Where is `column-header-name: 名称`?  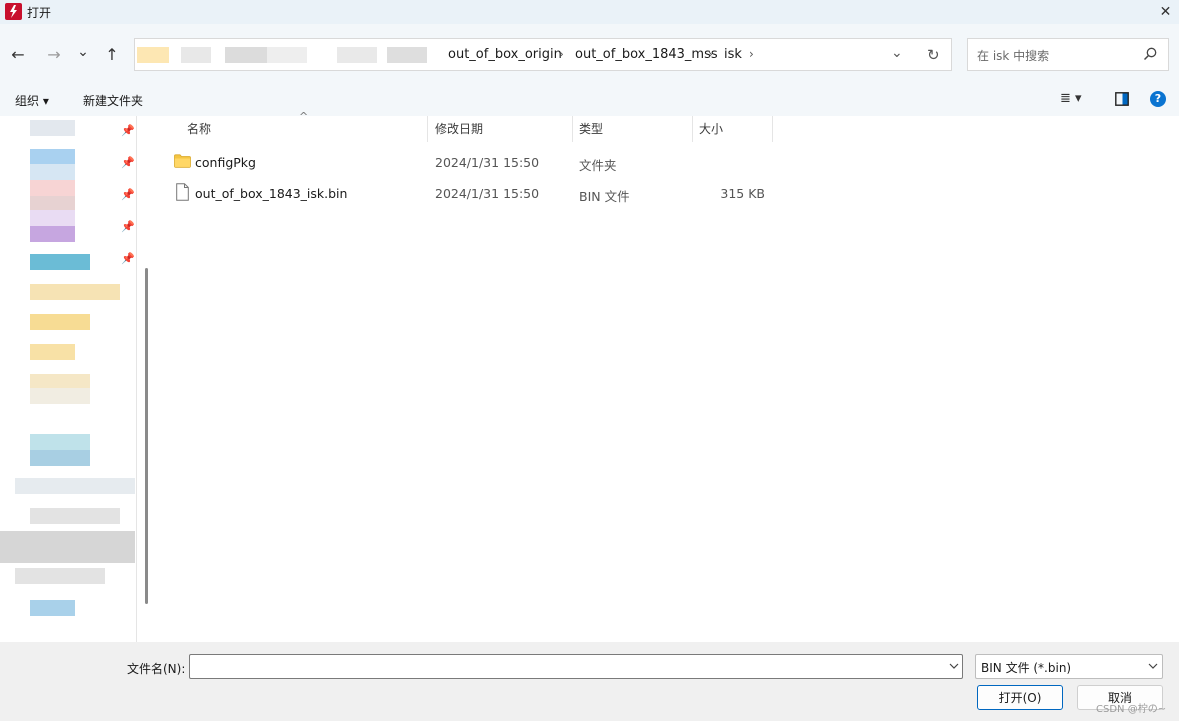
column-header-name: 名称 is located at coordinates (199, 129).